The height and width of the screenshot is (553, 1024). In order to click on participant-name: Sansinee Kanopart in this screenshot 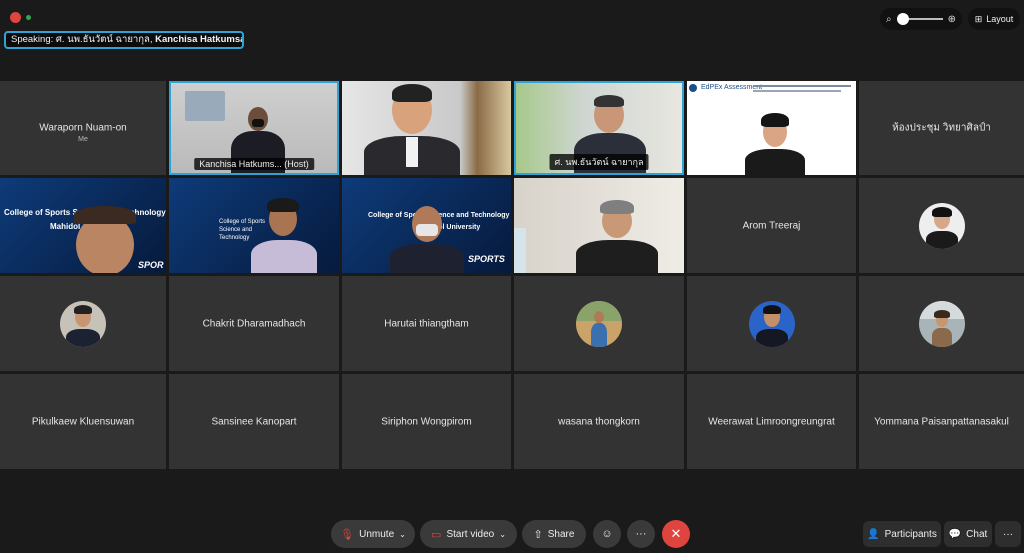, I will do `click(254, 421)`.